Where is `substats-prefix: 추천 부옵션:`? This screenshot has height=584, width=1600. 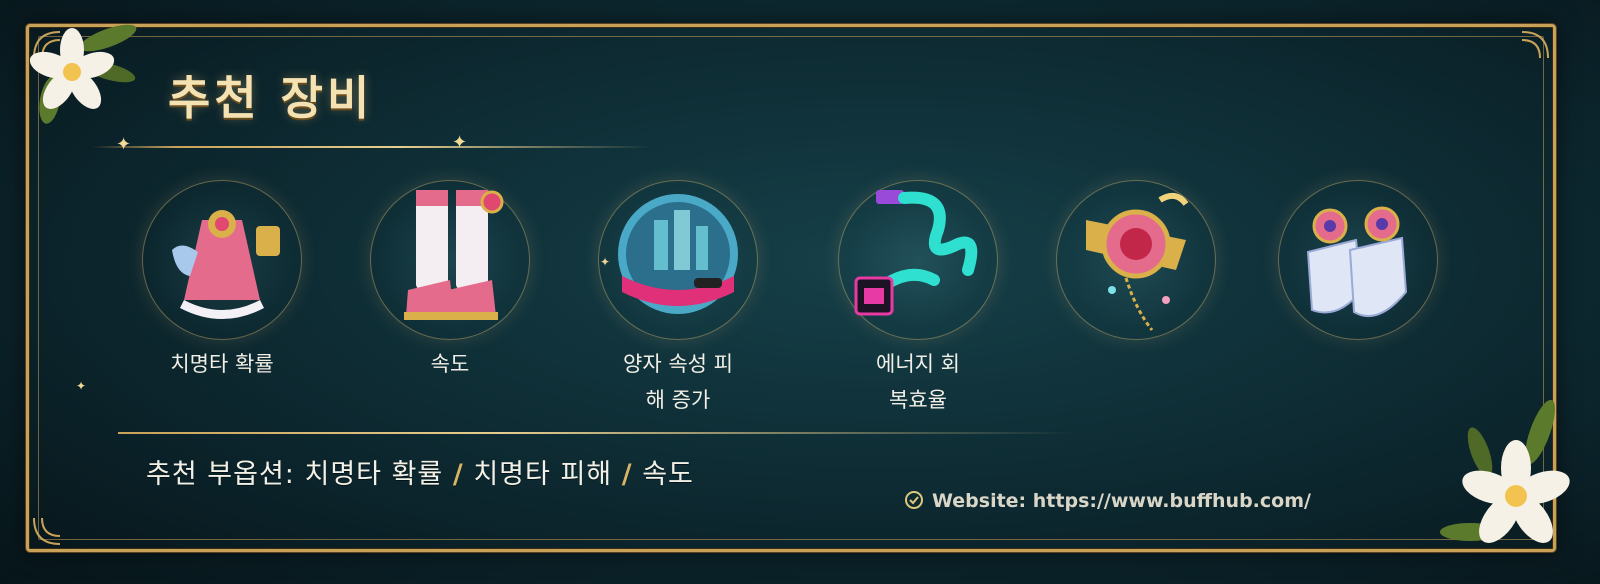 substats-prefix: 추천 부옵션: is located at coordinates (220, 474).